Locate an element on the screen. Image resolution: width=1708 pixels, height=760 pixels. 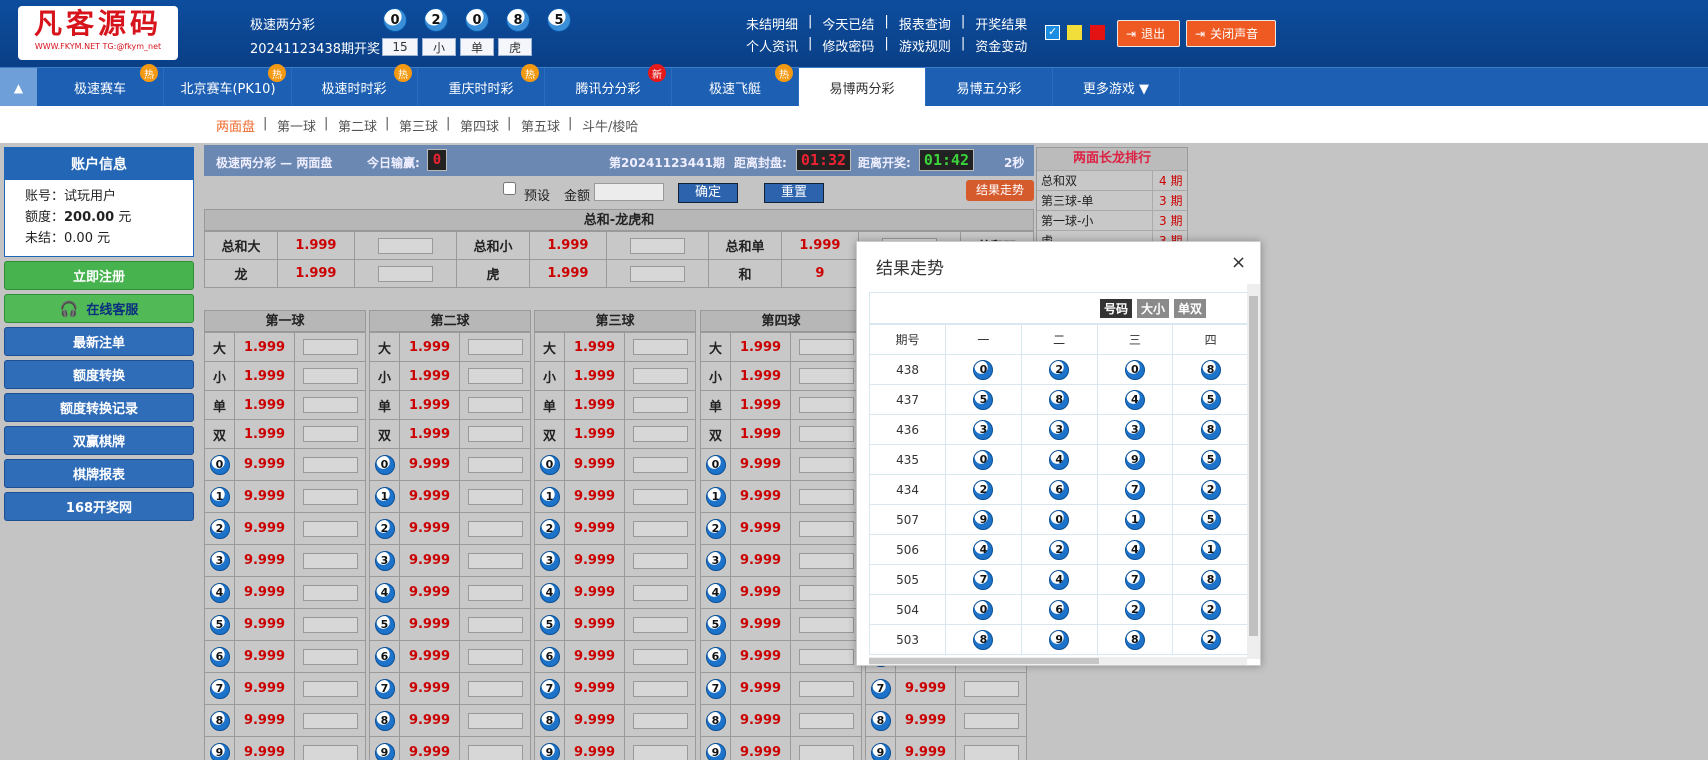
nav-tab-3: 极速时时彩热 is located at coordinates (354, 85).